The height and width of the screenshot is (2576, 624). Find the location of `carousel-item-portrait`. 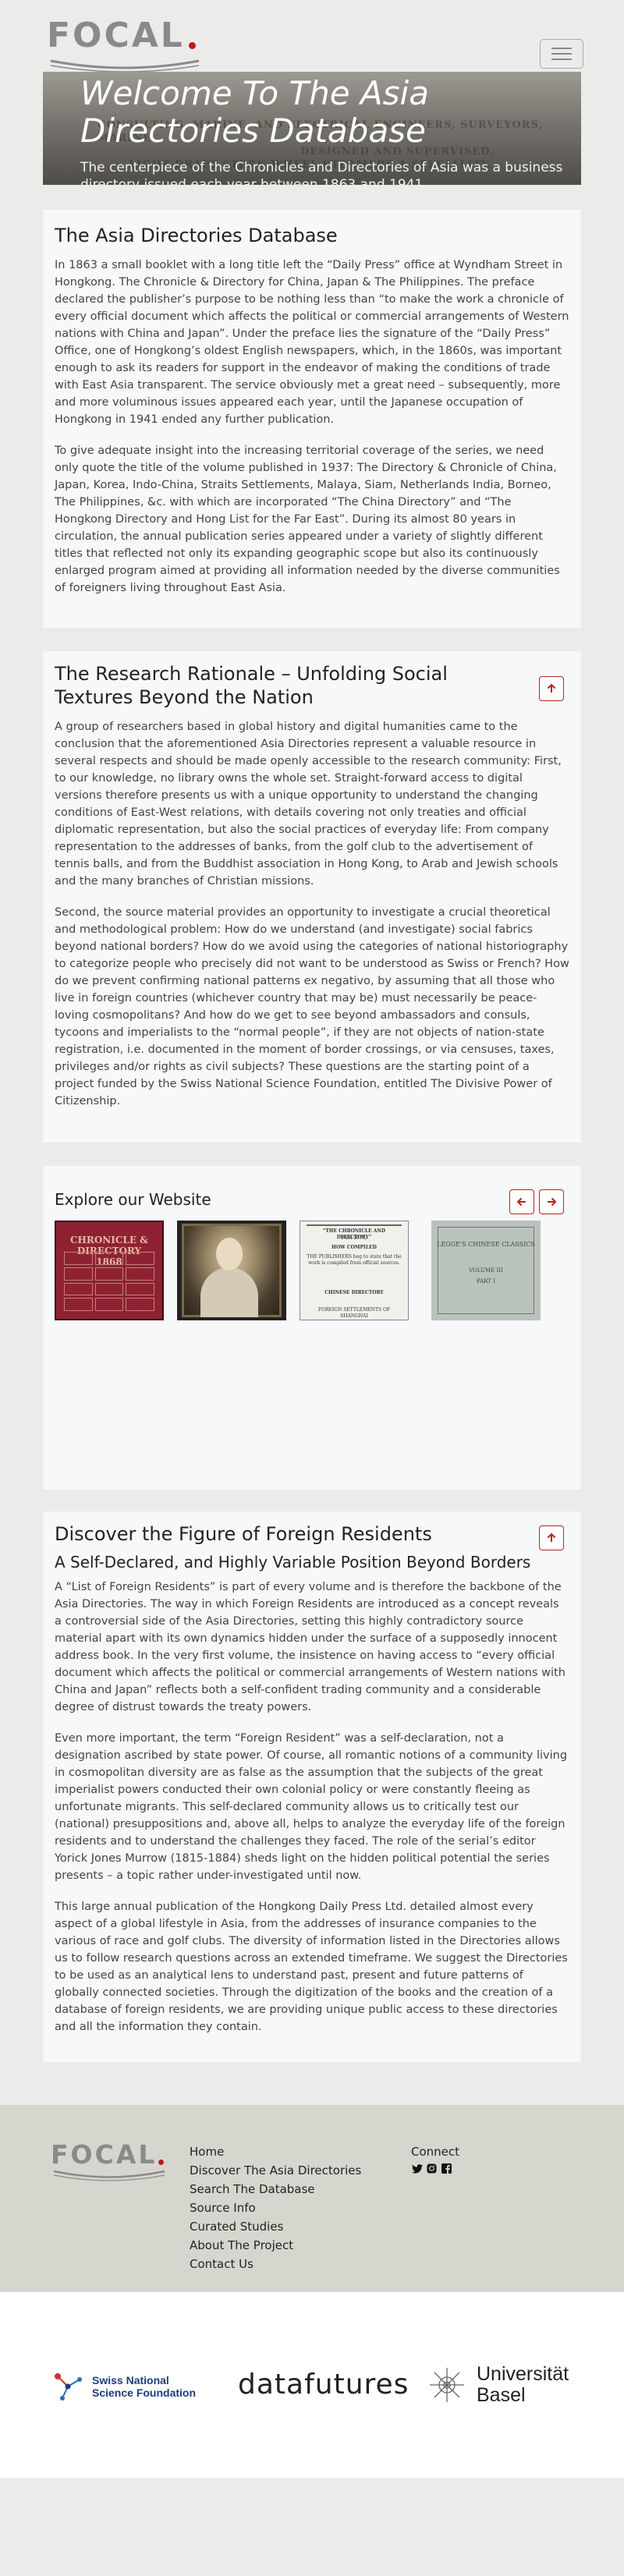

carousel-item-portrait is located at coordinates (232, 1271).